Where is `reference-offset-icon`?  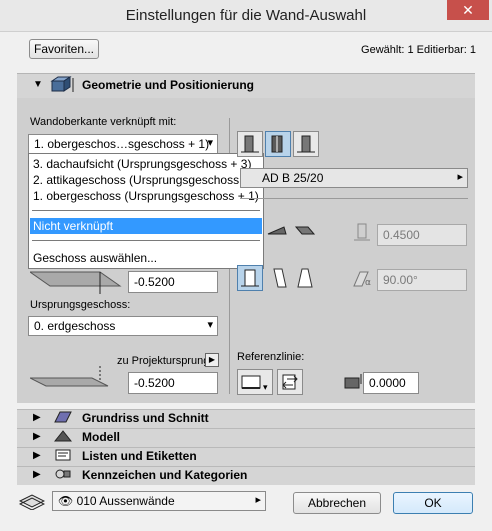 reference-offset-icon is located at coordinates (354, 381).